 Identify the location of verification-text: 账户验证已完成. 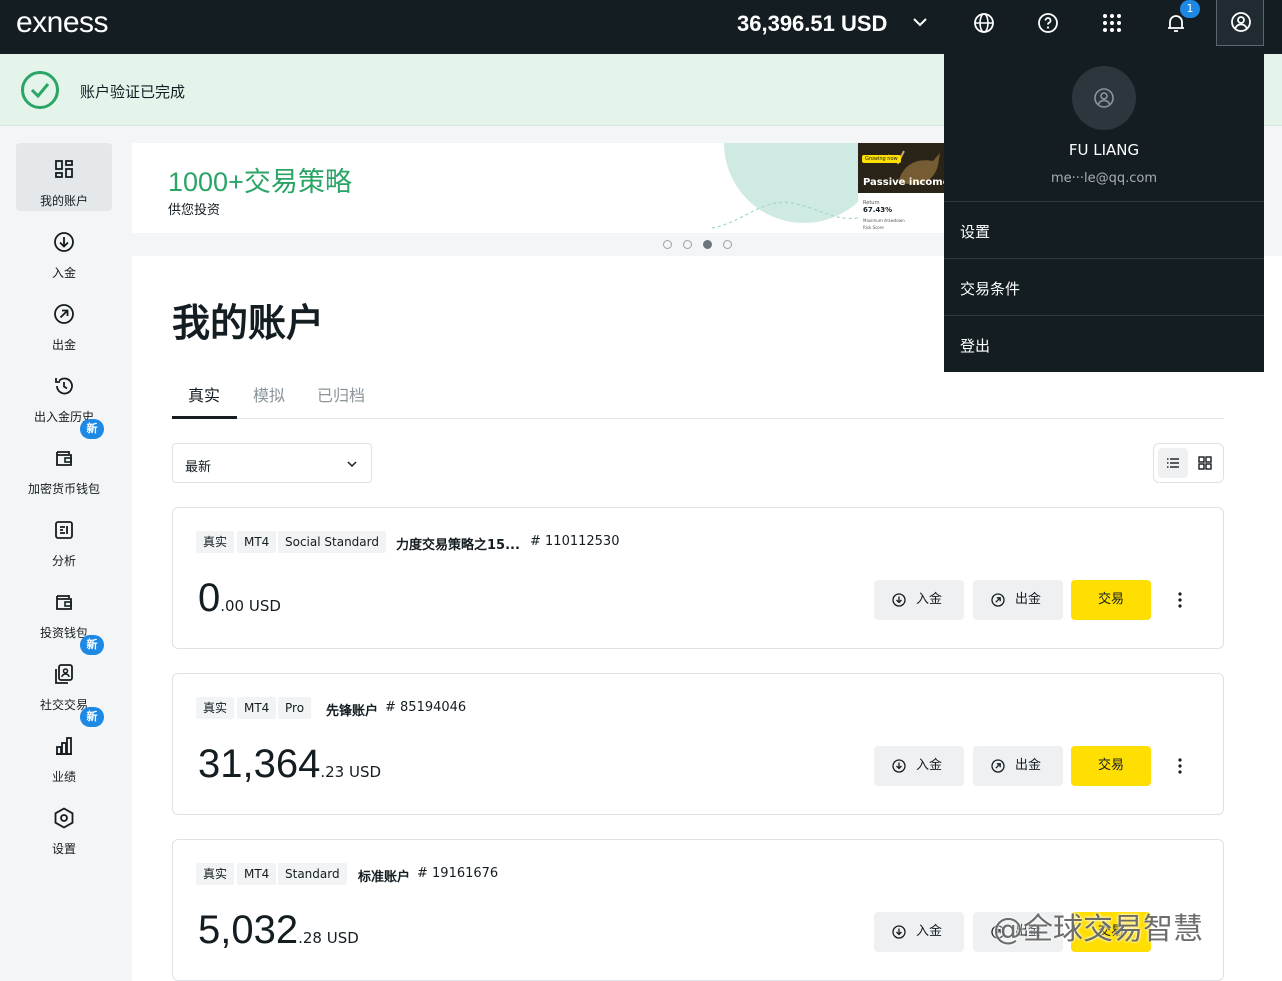
(133, 92).